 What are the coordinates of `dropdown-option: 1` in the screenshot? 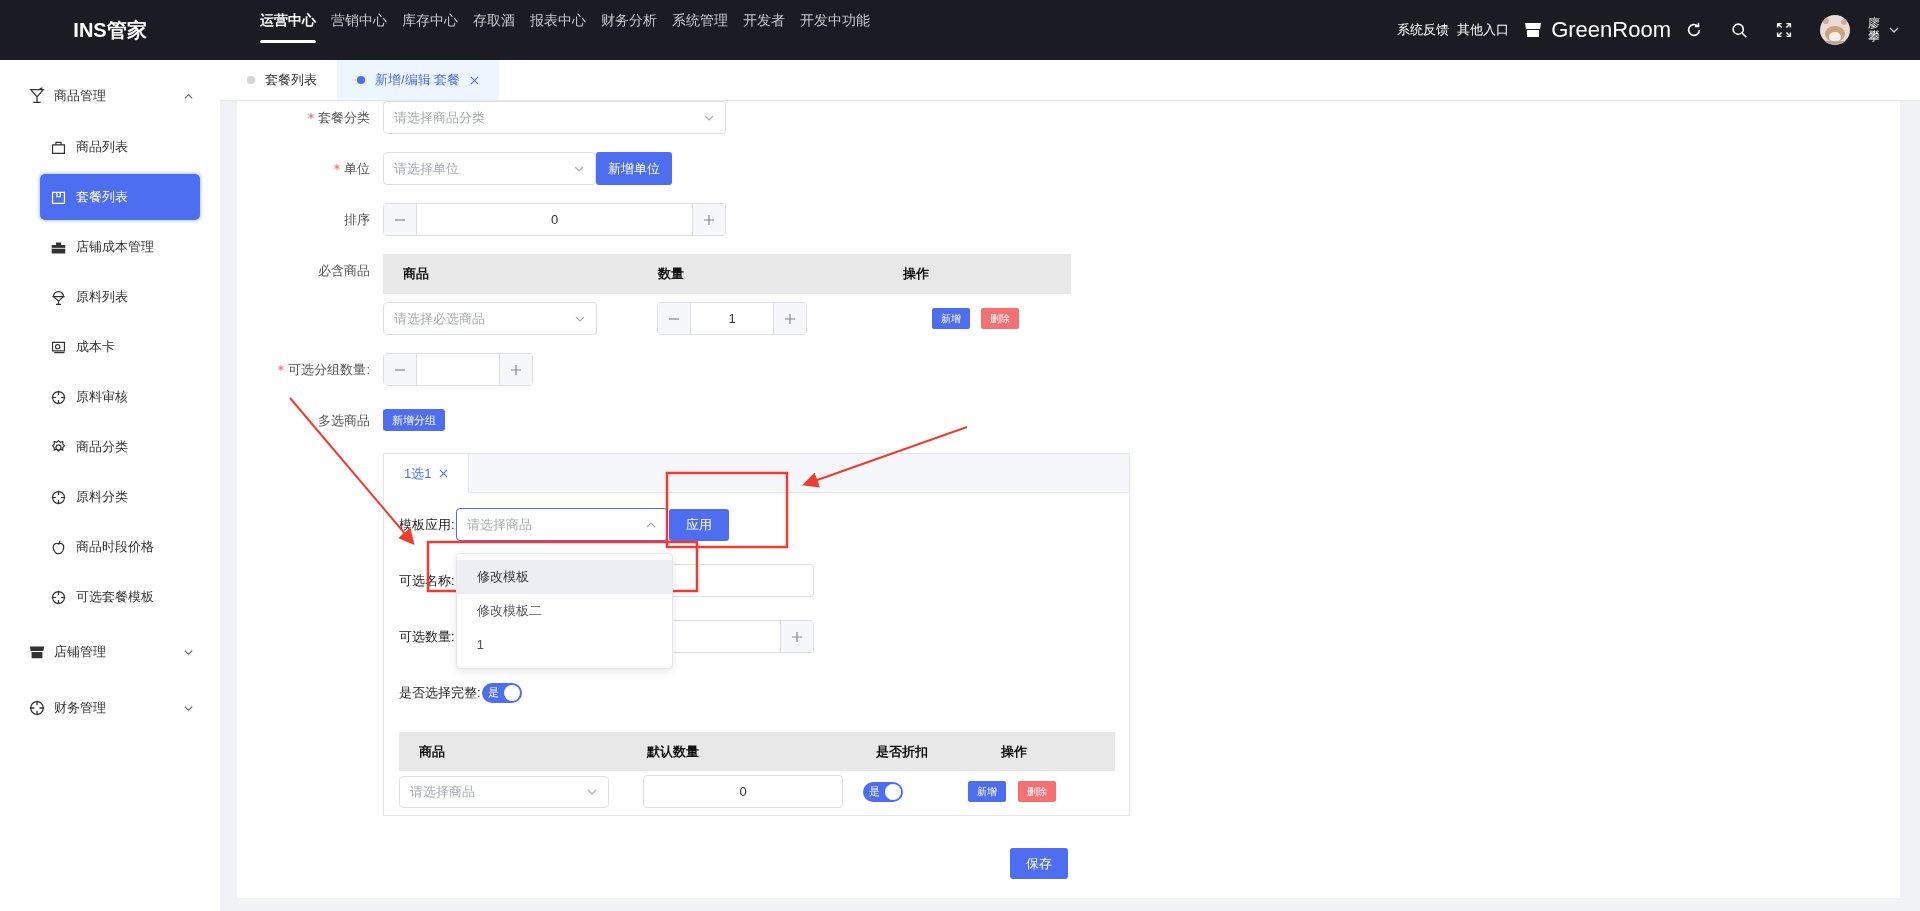 It's located at (564, 645).